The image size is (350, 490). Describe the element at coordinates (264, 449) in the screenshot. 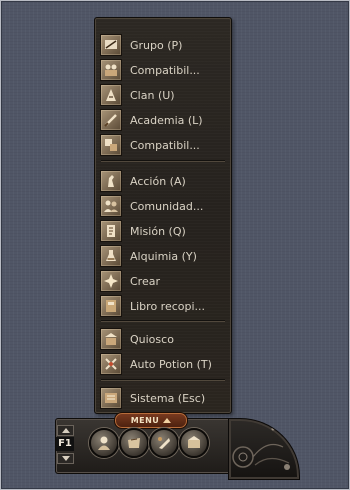

I see `quickbar-ornament` at that location.